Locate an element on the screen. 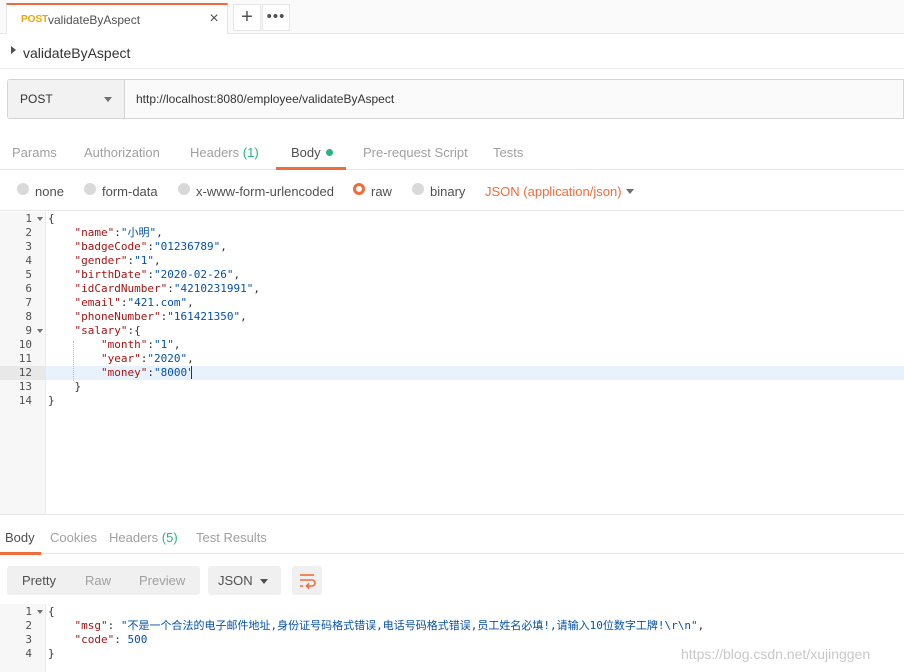 The image size is (904, 672). line-number-area: 7 is located at coordinates (23, 303).